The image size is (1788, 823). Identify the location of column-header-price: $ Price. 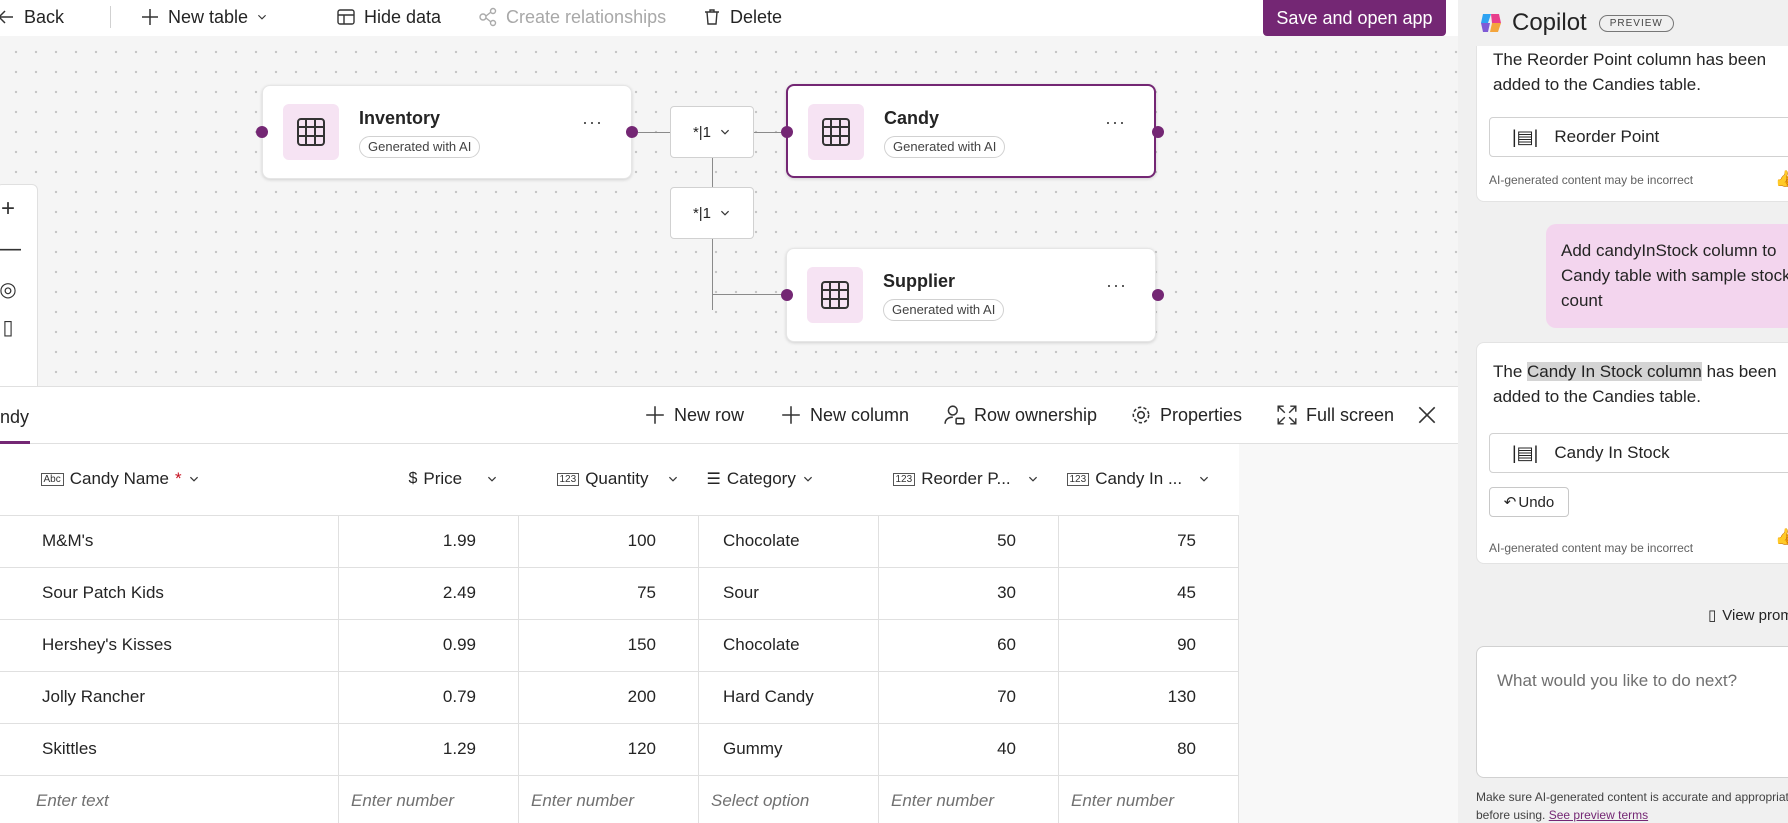
(428, 480).